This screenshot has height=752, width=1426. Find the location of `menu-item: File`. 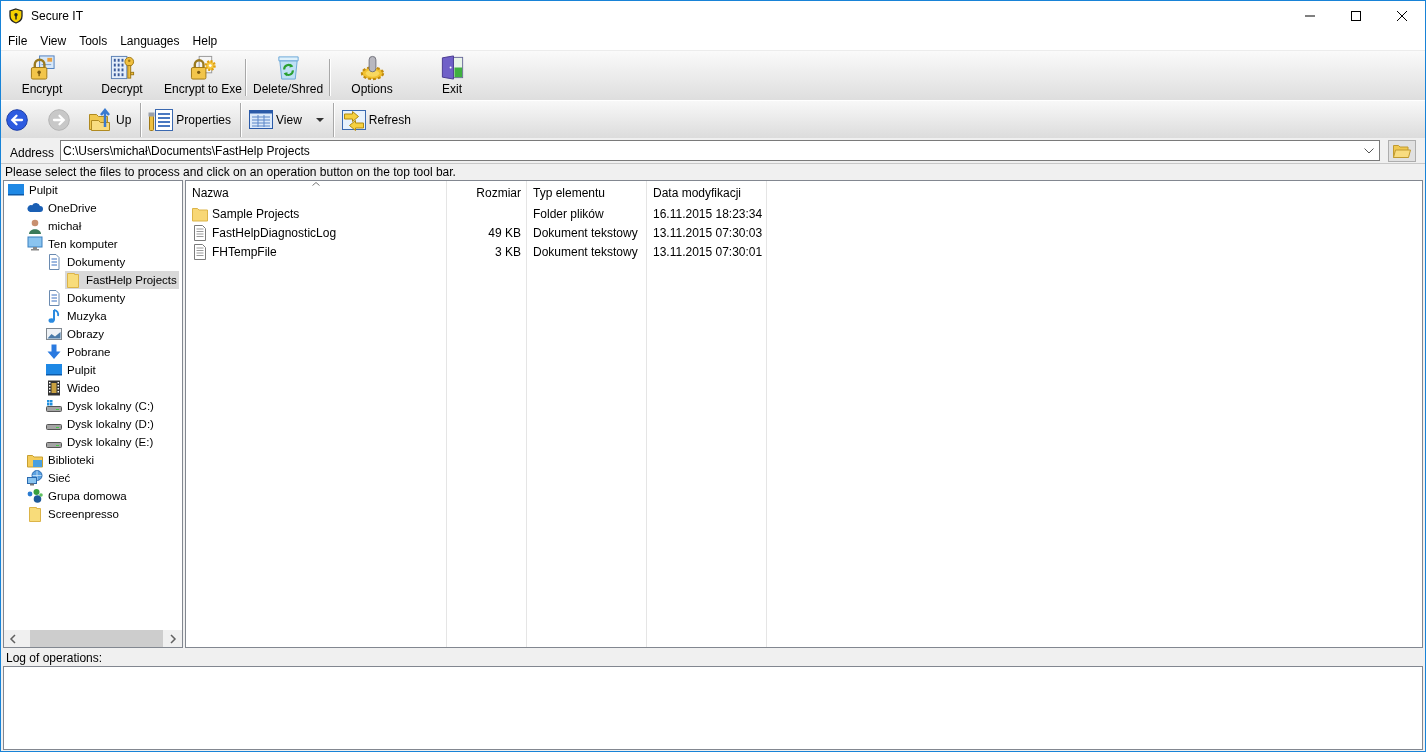

menu-item: File is located at coordinates (17, 40).